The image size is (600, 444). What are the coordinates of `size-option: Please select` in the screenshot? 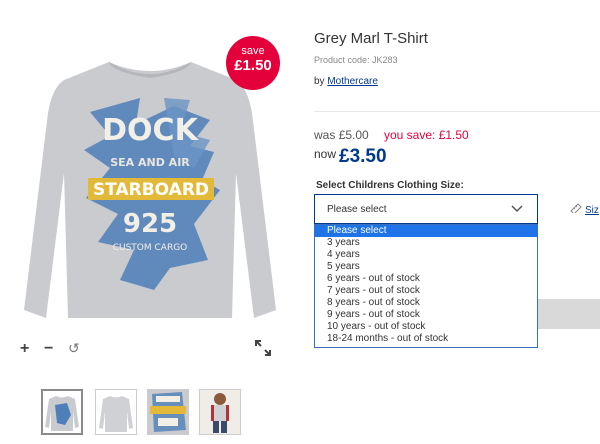 It's located at (426, 231).